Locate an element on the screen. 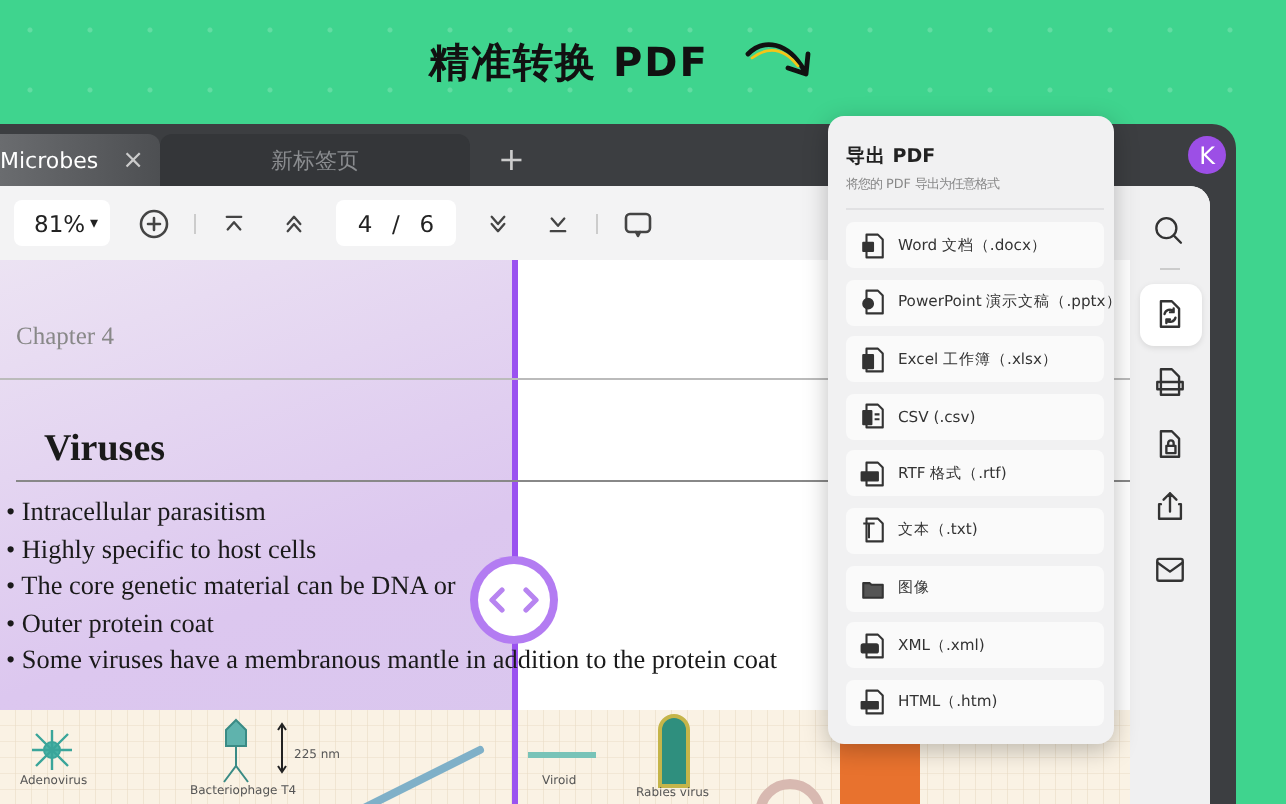  bullet-text: • The core genetic material can be DNA or is located at coordinates (231, 586).